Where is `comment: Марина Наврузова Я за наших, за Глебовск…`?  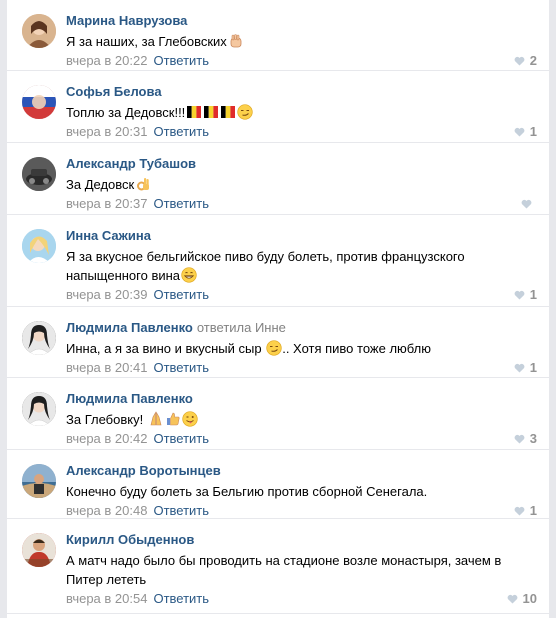 comment: Марина Наврузова Я за наших, за Глебовск… is located at coordinates (278, 35).